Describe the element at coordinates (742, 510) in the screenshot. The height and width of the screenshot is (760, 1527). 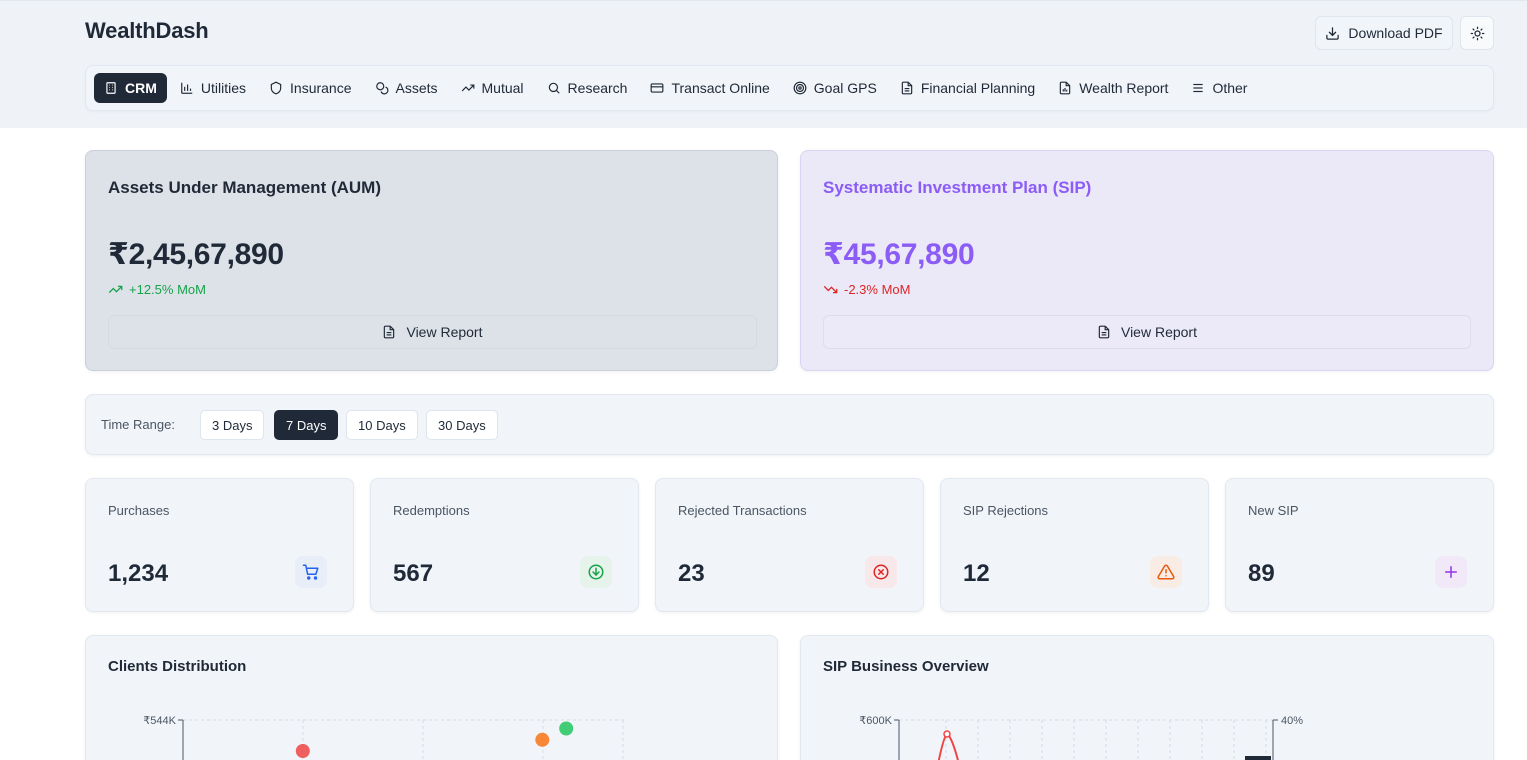
I see `stat-label: Rejected Transactions` at that location.